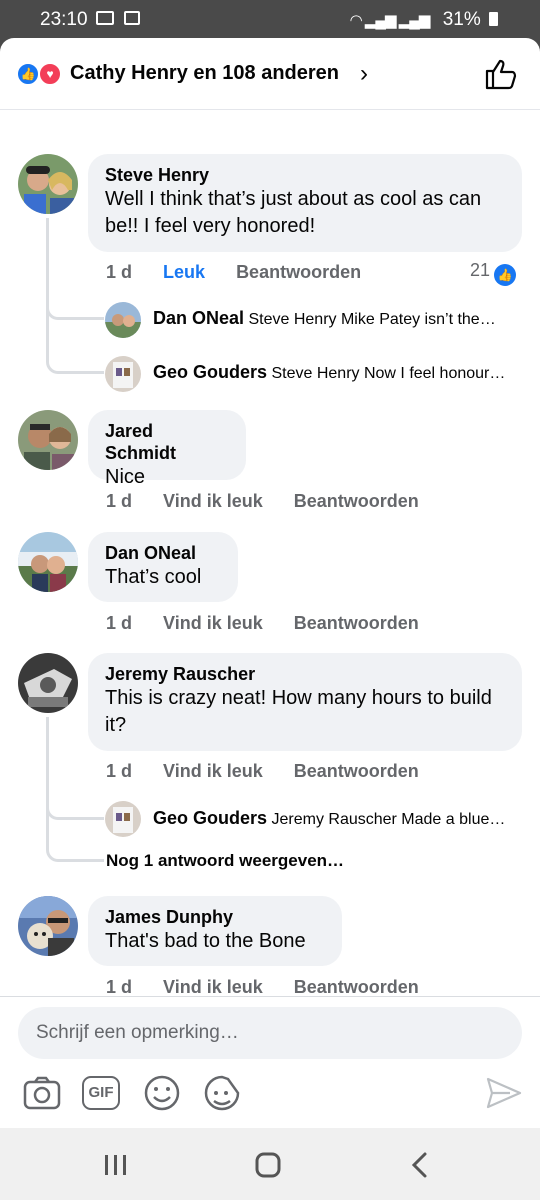 The width and height of the screenshot is (540, 1200). Describe the element at coordinates (480, 270) in the screenshot. I see `like-count-number: 21` at that location.